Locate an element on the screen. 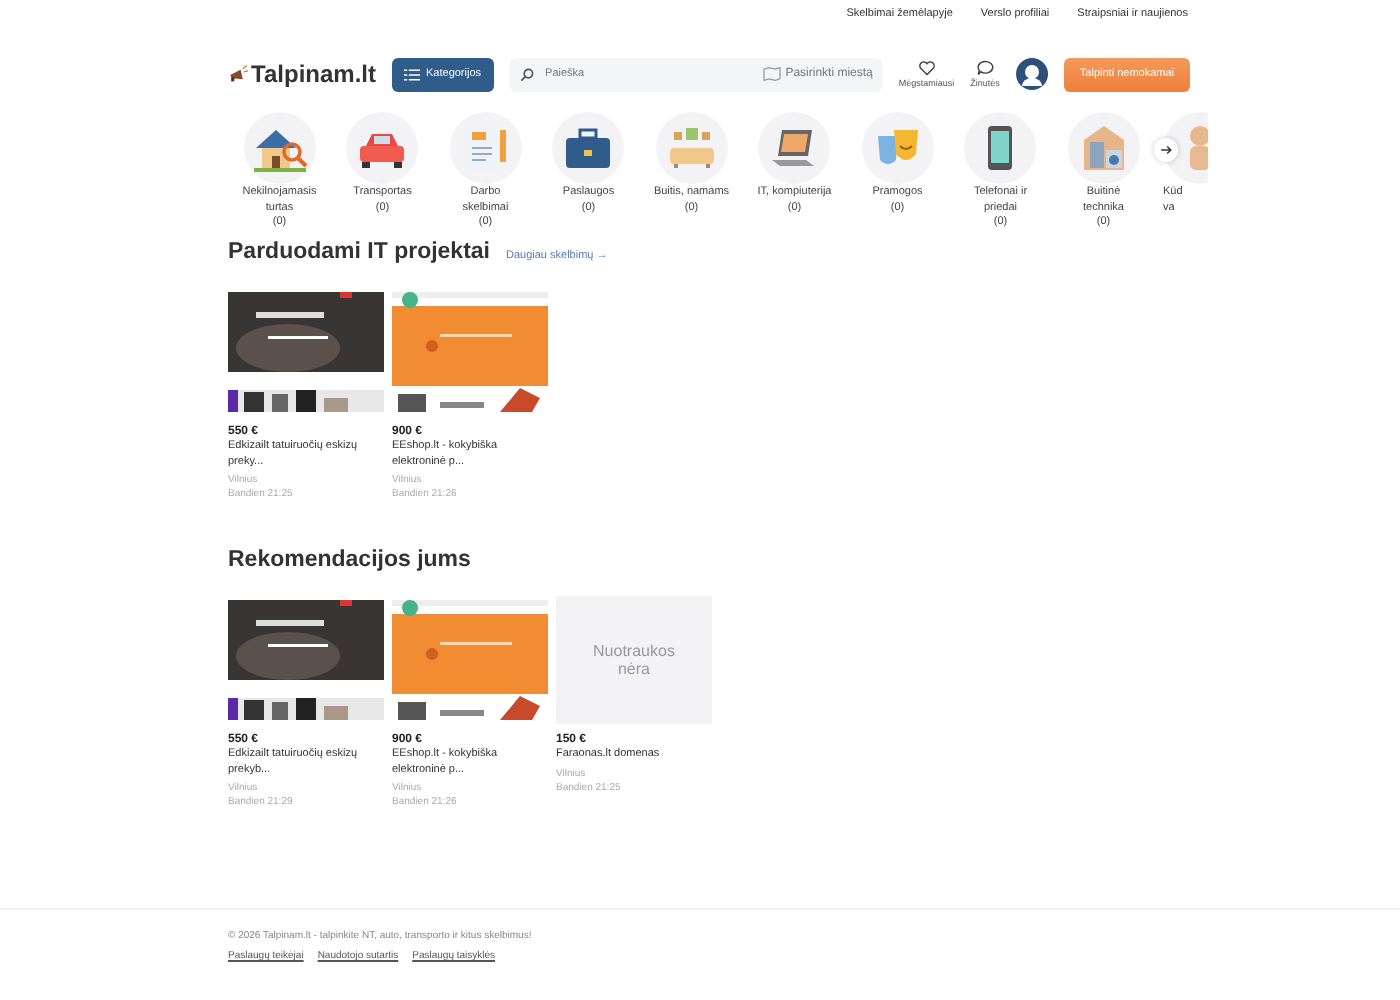 The width and height of the screenshot is (1400, 1000). search-icon is located at coordinates (526, 74).